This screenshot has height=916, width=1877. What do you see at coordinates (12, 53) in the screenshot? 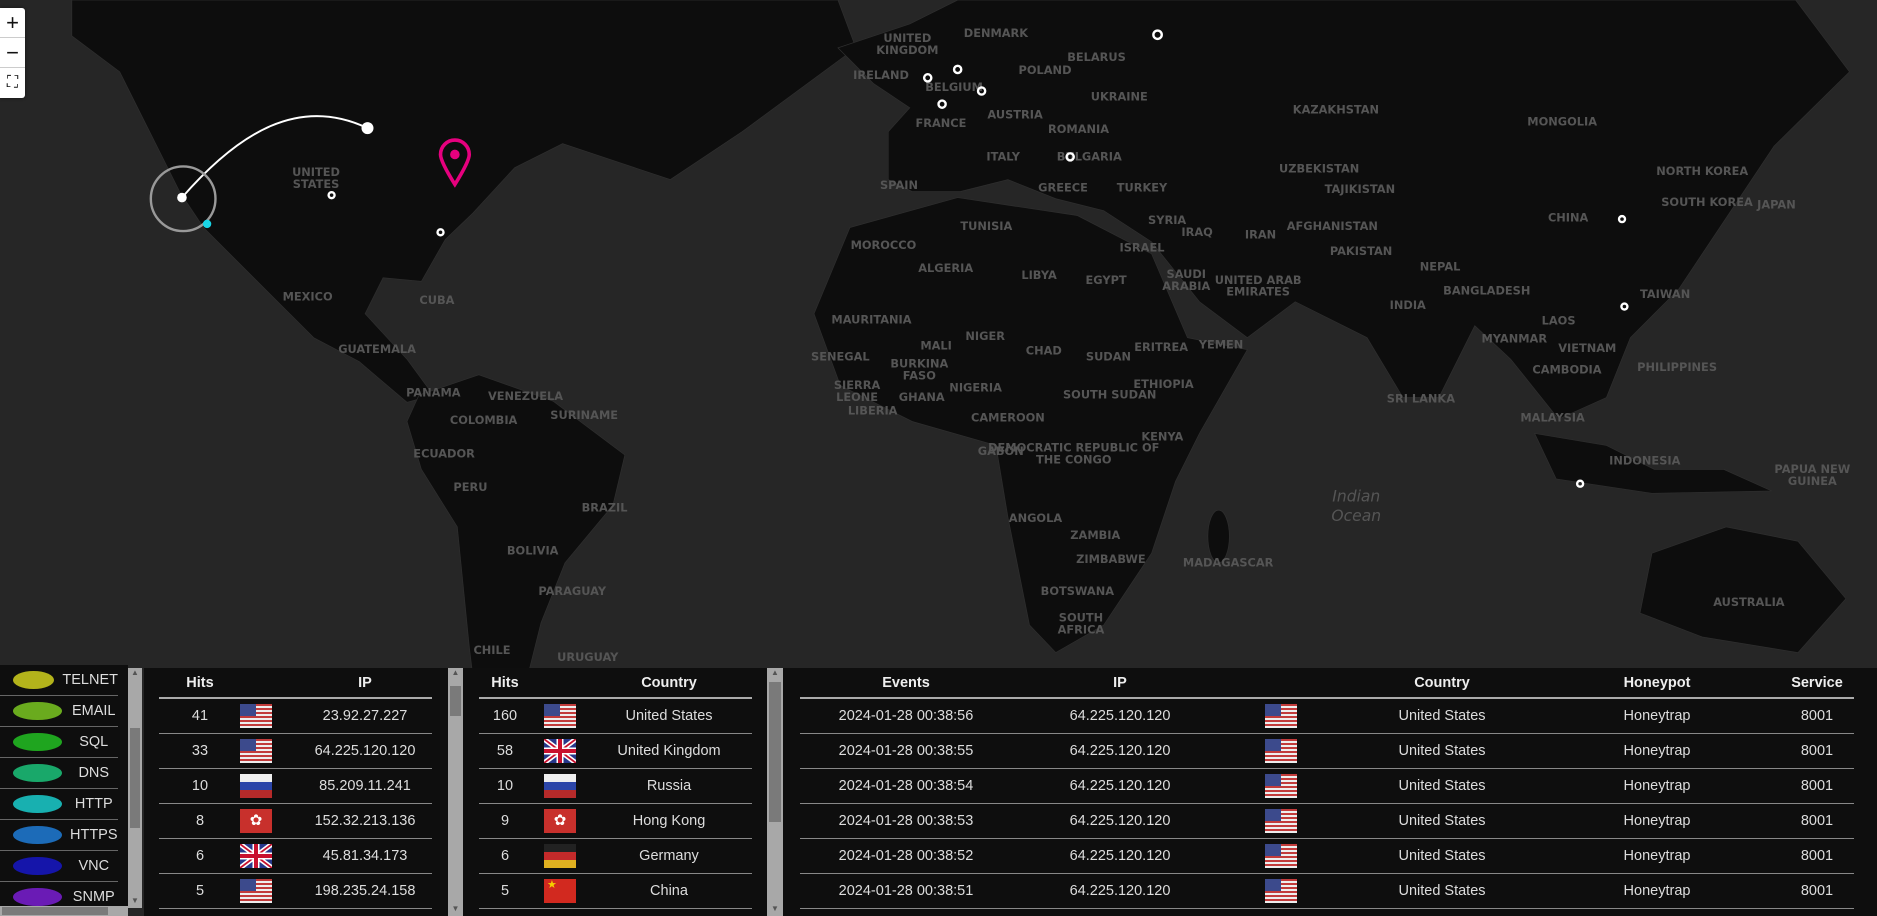
I see `zoom-out-button: −` at bounding box center [12, 53].